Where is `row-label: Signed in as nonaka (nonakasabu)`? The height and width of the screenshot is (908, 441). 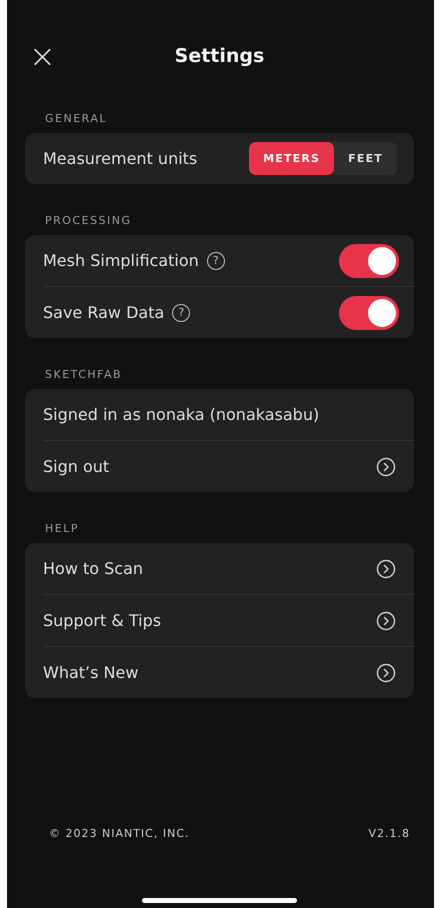 row-label: Signed in as nonaka (nonakasabu) is located at coordinates (181, 414).